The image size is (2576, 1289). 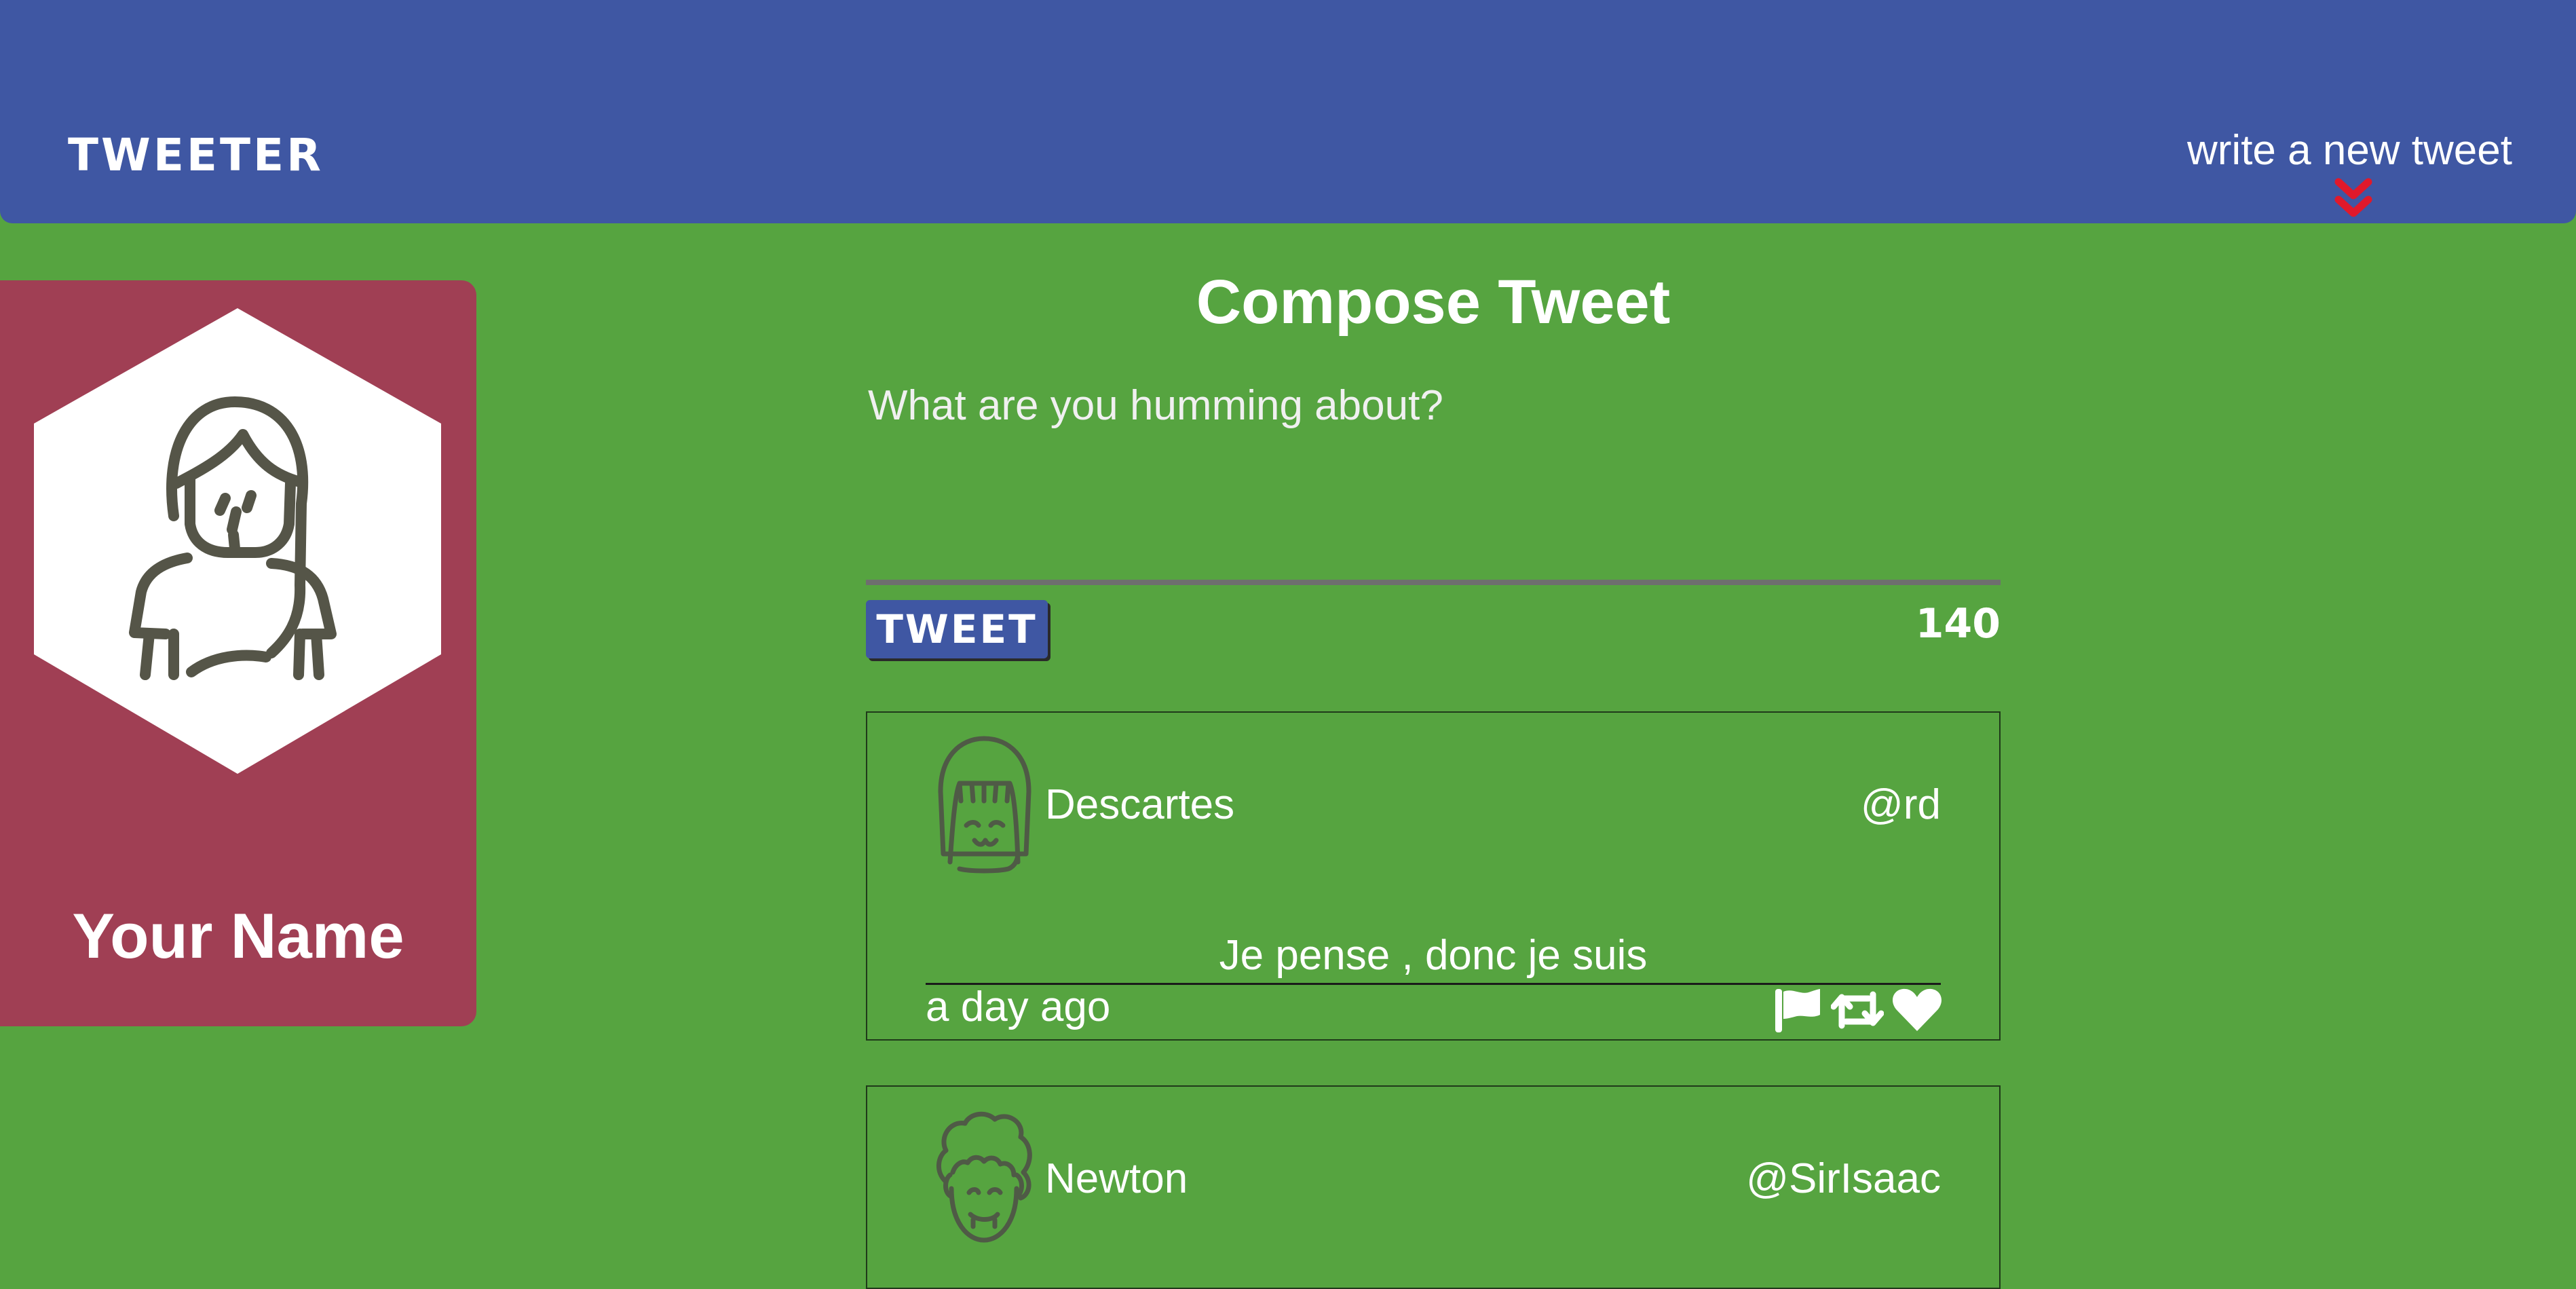 What do you see at coordinates (1901, 804) in the screenshot?
I see `tweet-author-handle: @rd` at bounding box center [1901, 804].